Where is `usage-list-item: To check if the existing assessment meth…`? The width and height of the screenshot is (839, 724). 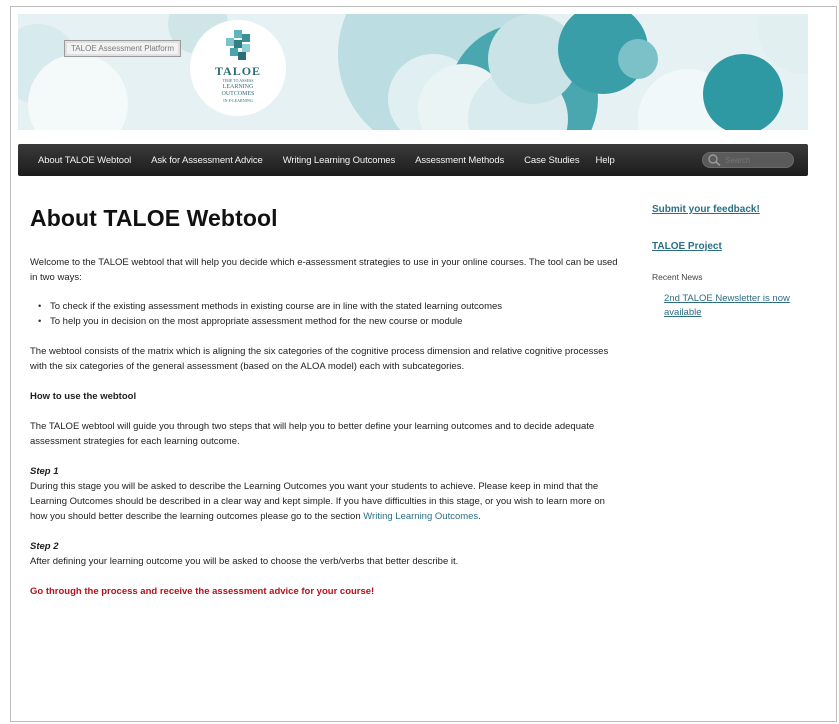
usage-list-item: To check if the existing assessment meth… is located at coordinates (329, 306).